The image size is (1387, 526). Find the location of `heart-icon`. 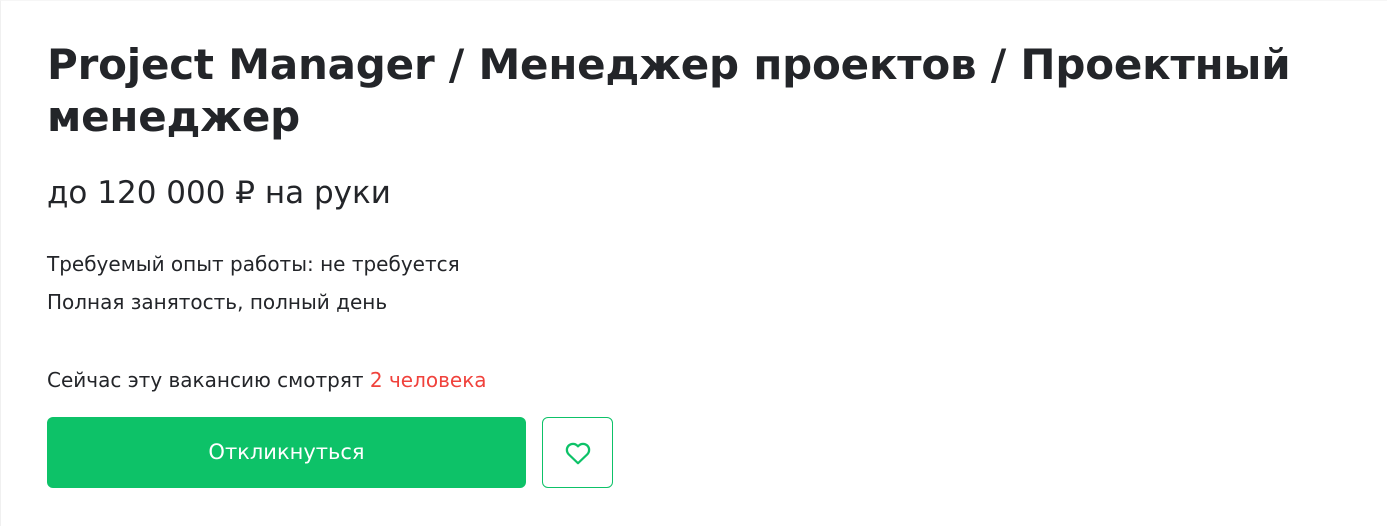

heart-icon is located at coordinates (578, 453).